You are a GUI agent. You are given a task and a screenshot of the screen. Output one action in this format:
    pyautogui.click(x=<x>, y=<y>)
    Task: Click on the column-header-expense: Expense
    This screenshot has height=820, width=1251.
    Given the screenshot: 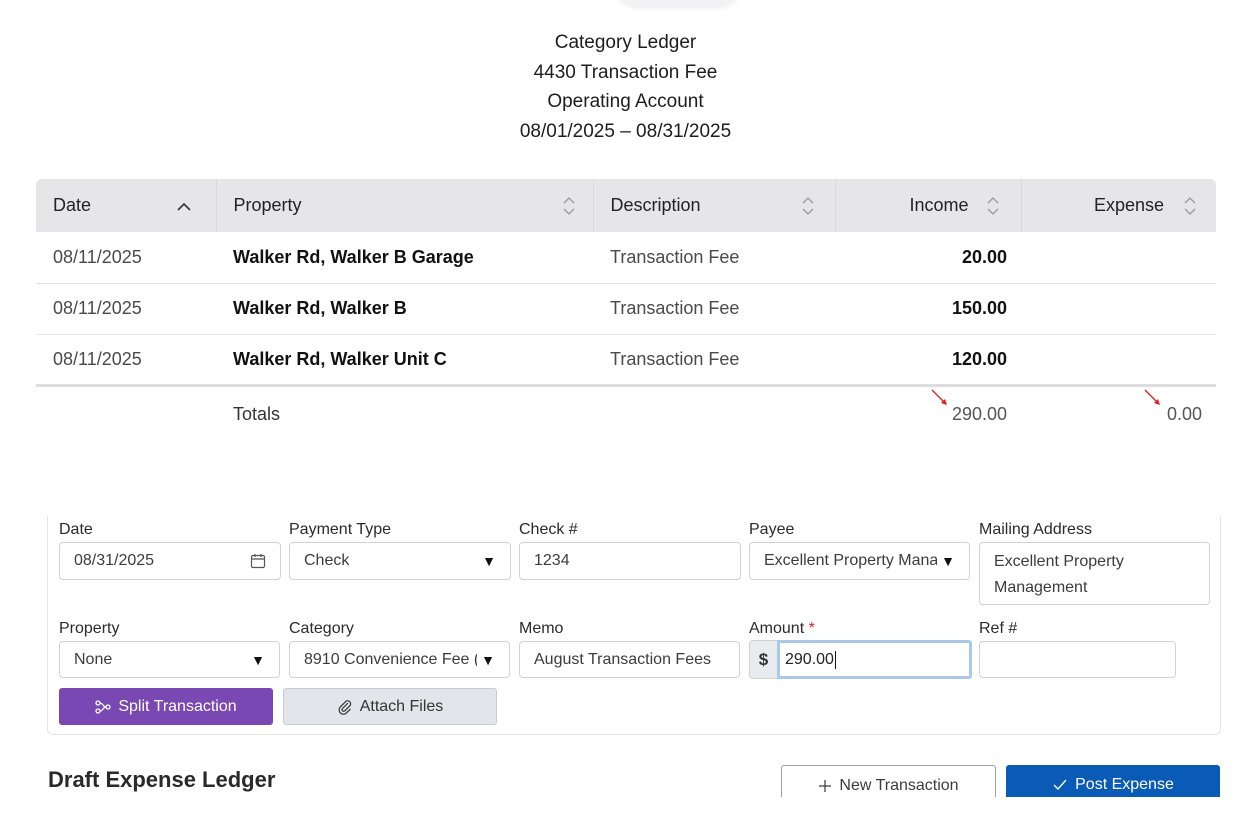 What is the action you would take?
    pyautogui.click(x=1118, y=205)
    